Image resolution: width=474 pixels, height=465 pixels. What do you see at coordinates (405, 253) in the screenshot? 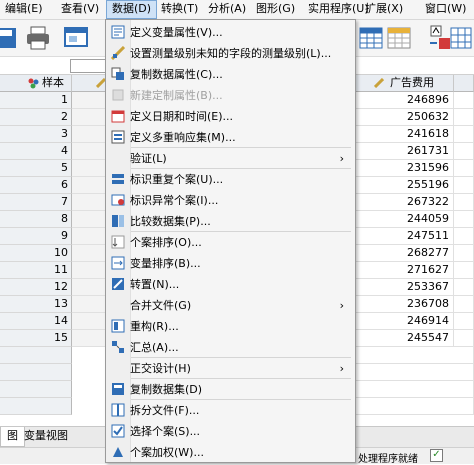
I see `row-ad-cost-cell: 268277` at bounding box center [405, 253].